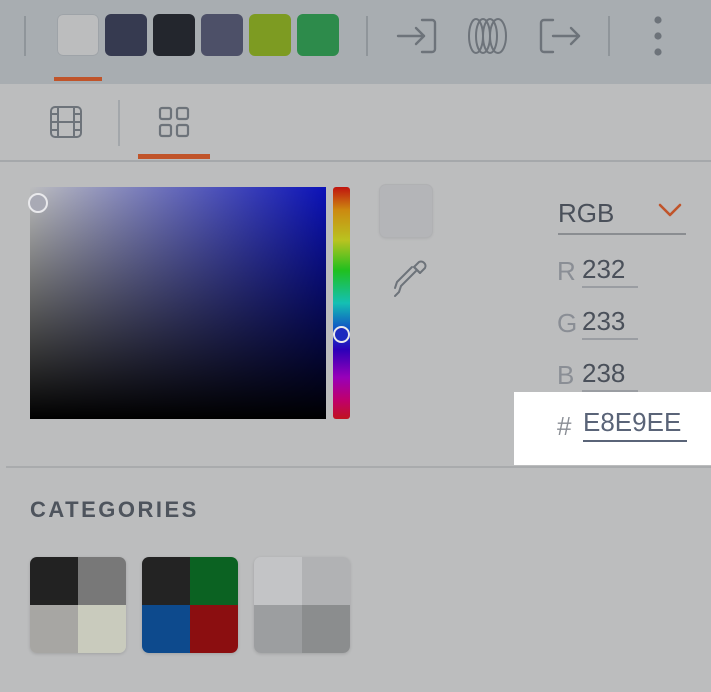 The width and height of the screenshot is (711, 692). Describe the element at coordinates (566, 375) in the screenshot. I see `blue-channel-label: B` at that location.